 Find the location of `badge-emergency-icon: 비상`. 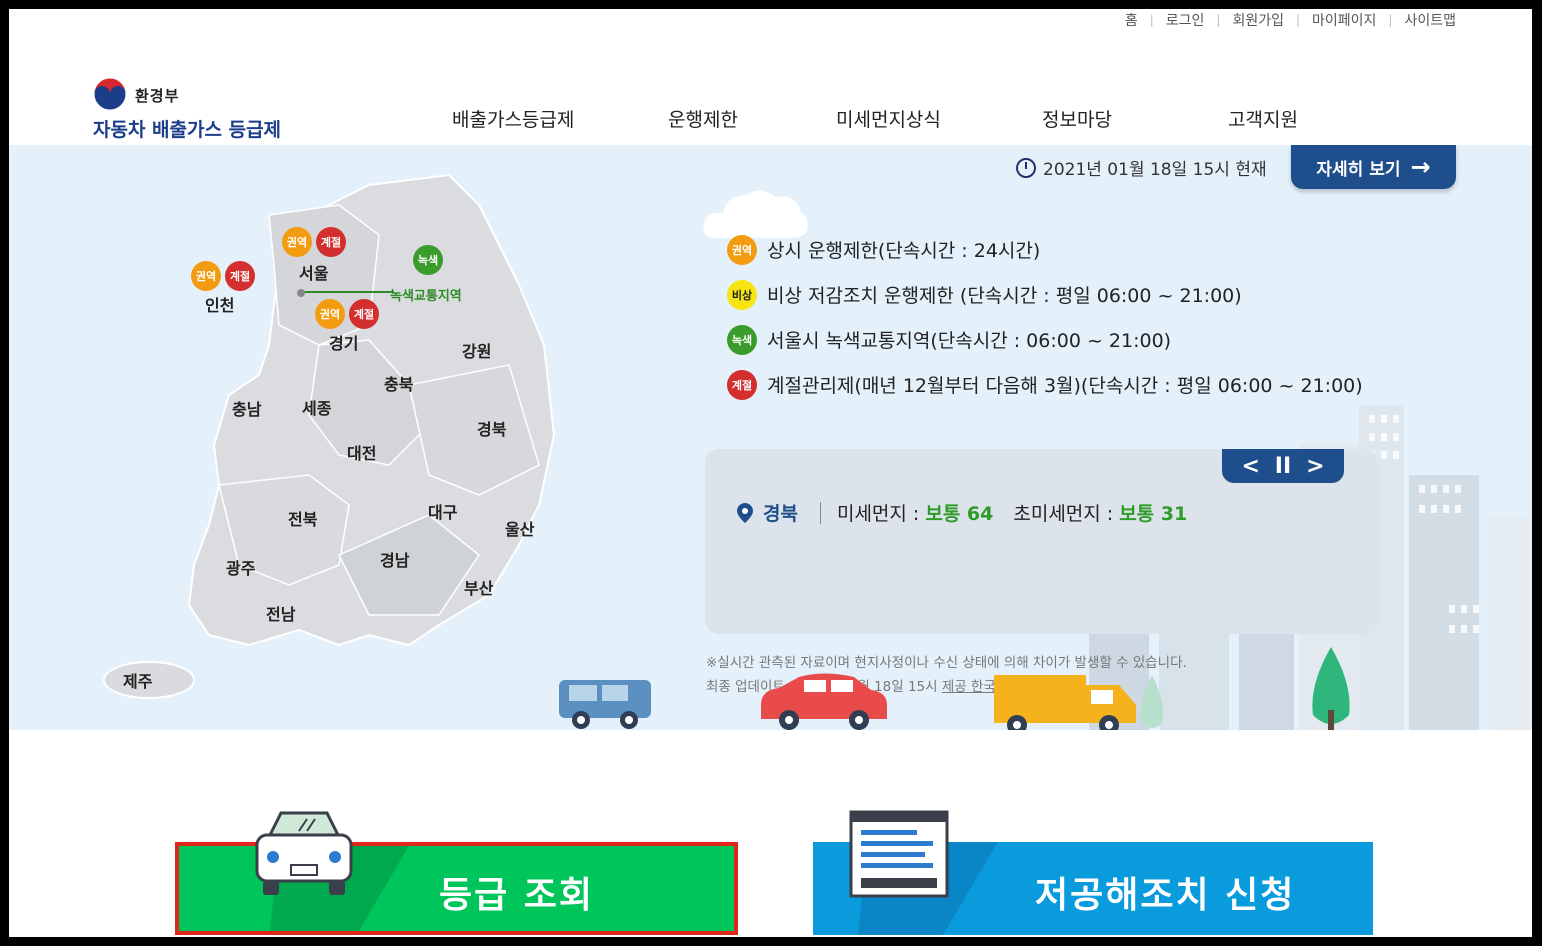

badge-emergency-icon: 비상 is located at coordinates (742, 294).